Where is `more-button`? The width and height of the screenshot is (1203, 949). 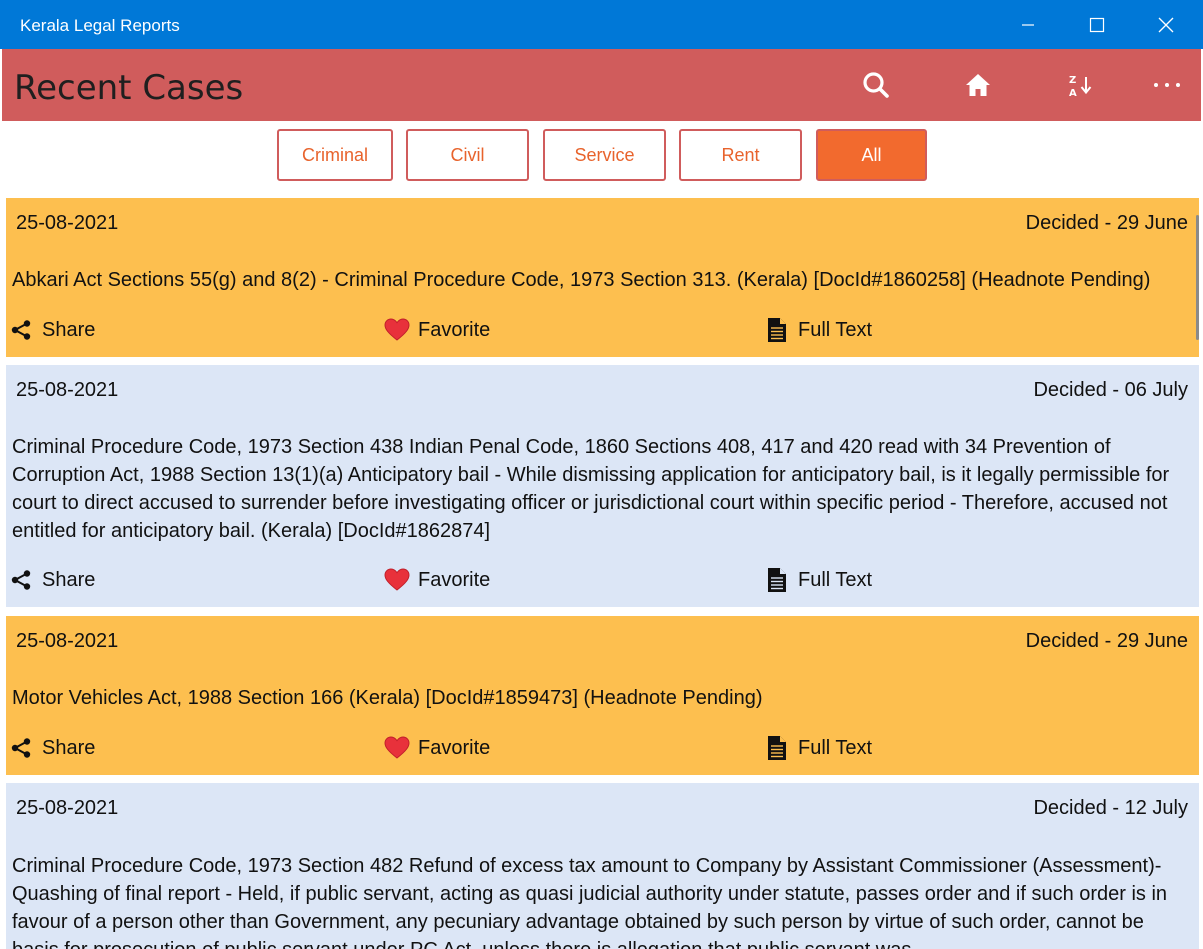
more-button is located at coordinates (1167, 85).